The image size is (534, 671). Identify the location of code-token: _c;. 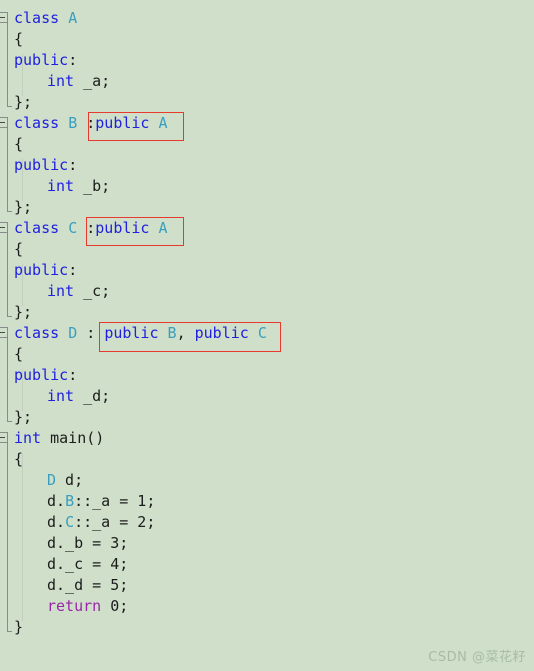
(97, 291).